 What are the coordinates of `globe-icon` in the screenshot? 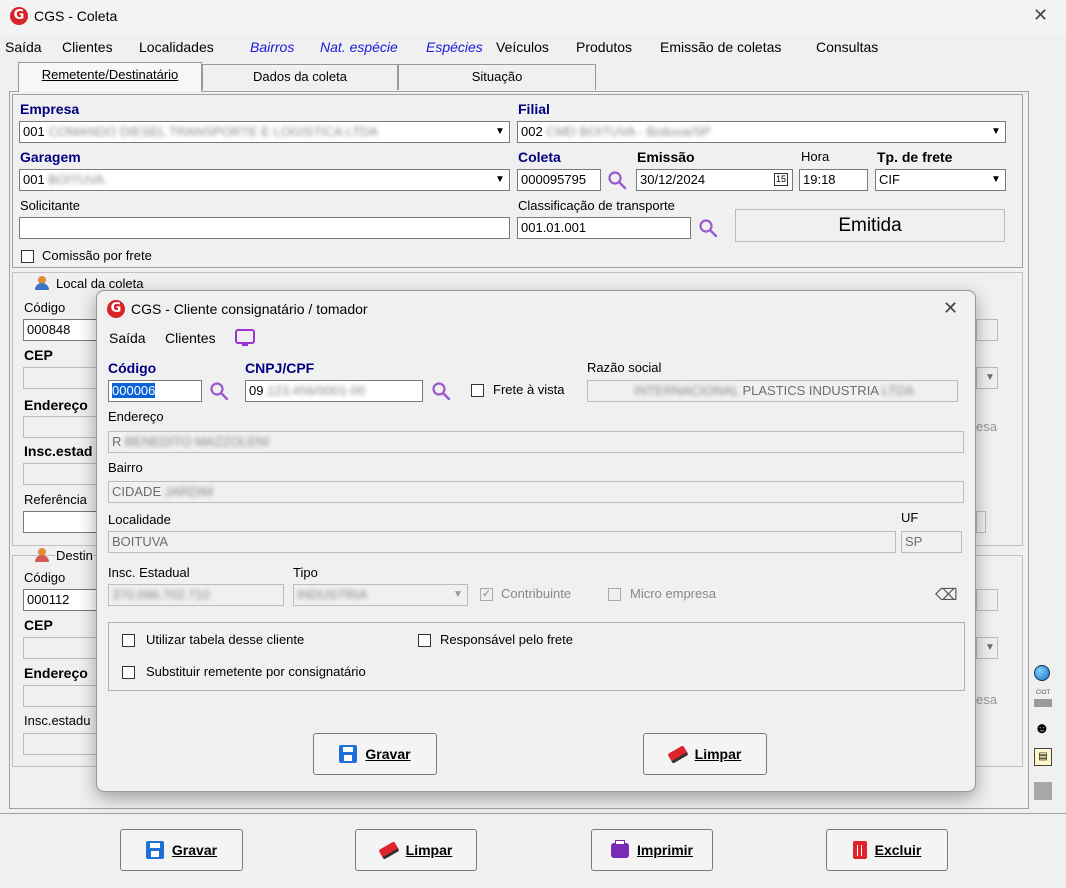 It's located at (1043, 674).